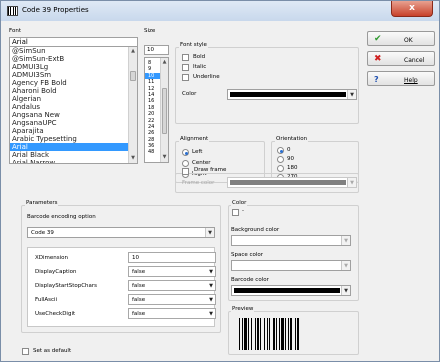 The width and height of the screenshot is (440, 362). Describe the element at coordinates (172, 257) in the screenshot. I see `parameter-value-field: 10` at that location.